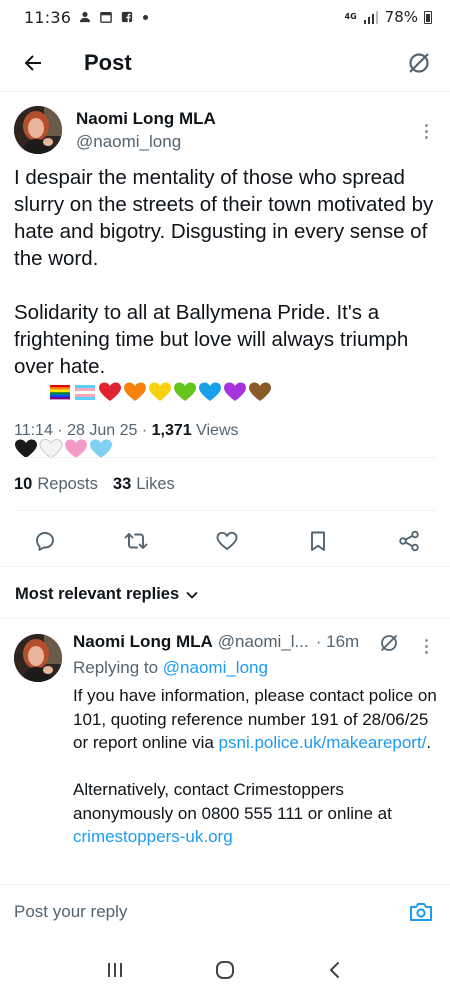  I want to click on camera-button, so click(421, 912).